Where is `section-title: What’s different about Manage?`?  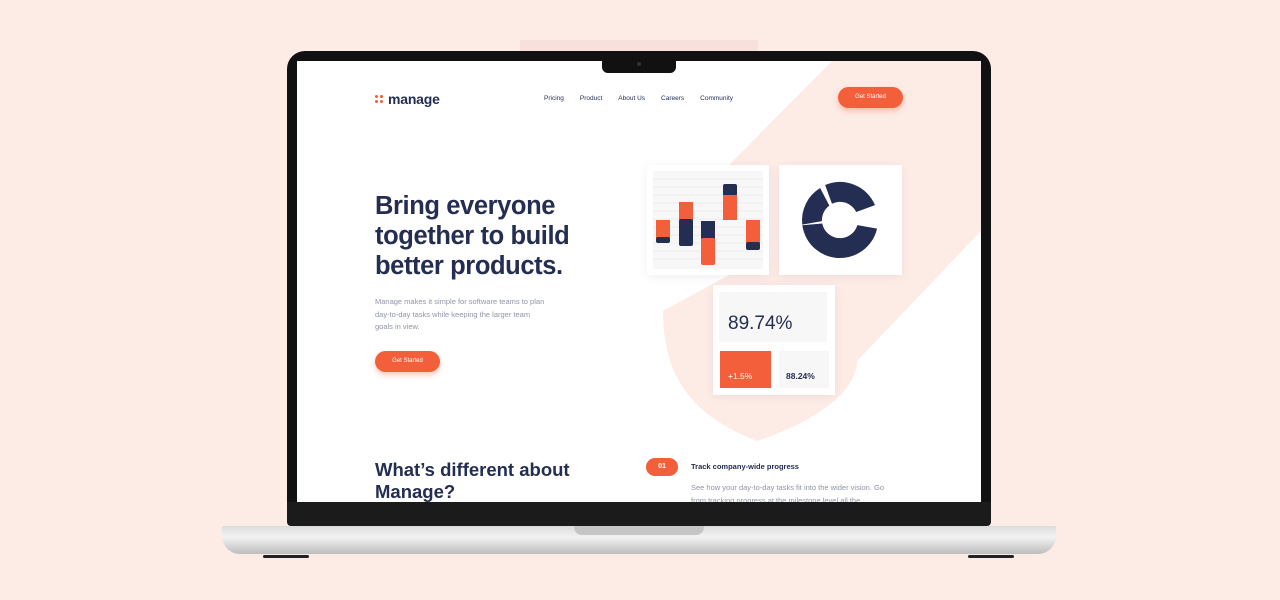 section-title: What’s different about Manage? is located at coordinates (472, 480).